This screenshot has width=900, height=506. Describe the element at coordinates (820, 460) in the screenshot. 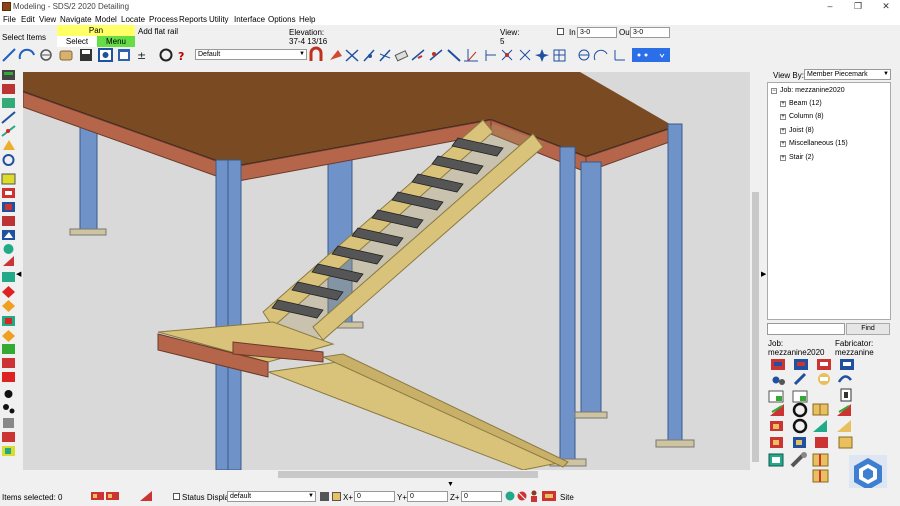

I see `frame-icon` at that location.